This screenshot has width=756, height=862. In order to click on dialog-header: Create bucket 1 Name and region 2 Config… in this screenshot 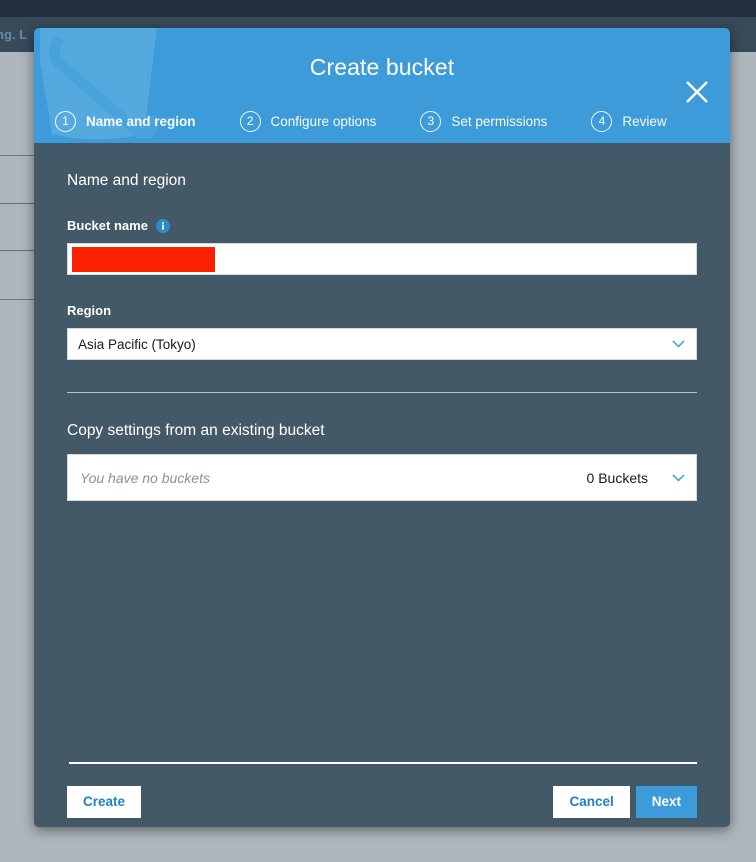, I will do `click(382, 85)`.